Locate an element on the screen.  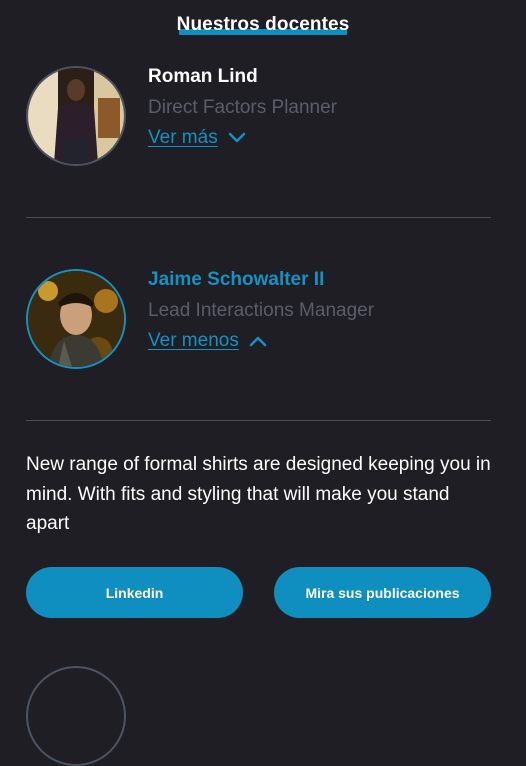
ver-mas-toggle: Ver más is located at coordinates (242, 138).